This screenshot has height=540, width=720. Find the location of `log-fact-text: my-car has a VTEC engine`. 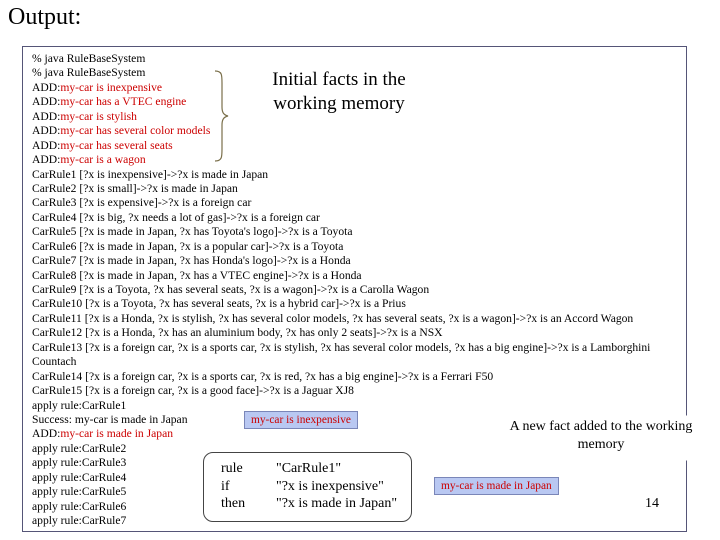

log-fact-text: my-car has a VTEC engine is located at coordinates (123, 102).